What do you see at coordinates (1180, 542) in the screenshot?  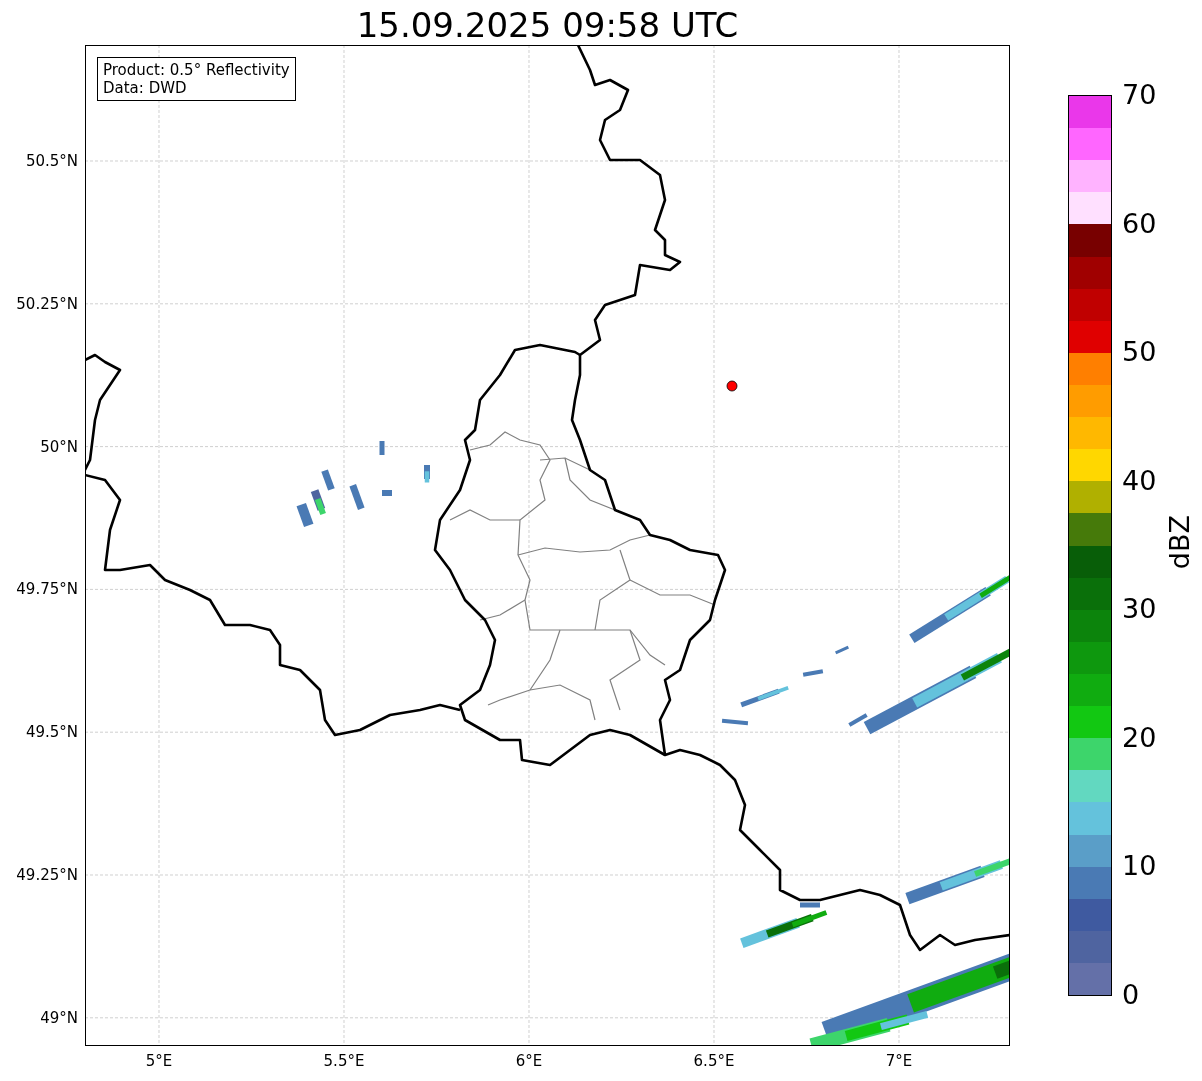 I see `colorbar-label: dBZ` at bounding box center [1180, 542].